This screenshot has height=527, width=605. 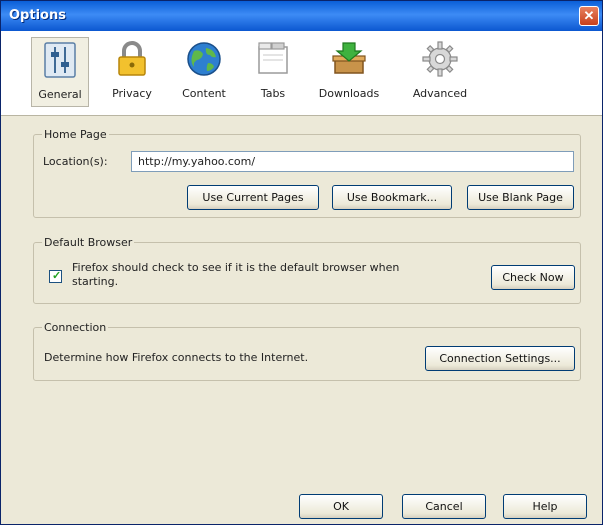 I want to click on tab-downloads: Downloads, so click(x=349, y=72).